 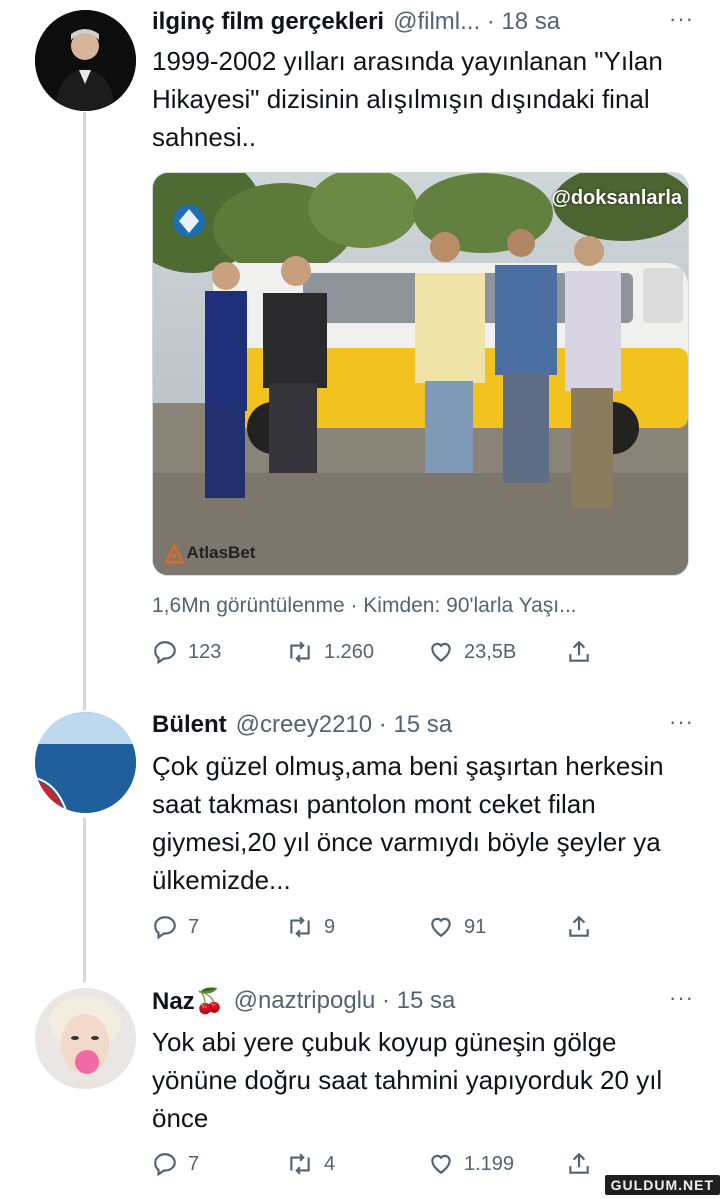 I want to click on display-name: ilginç film gerçekleri, so click(x=268, y=22).